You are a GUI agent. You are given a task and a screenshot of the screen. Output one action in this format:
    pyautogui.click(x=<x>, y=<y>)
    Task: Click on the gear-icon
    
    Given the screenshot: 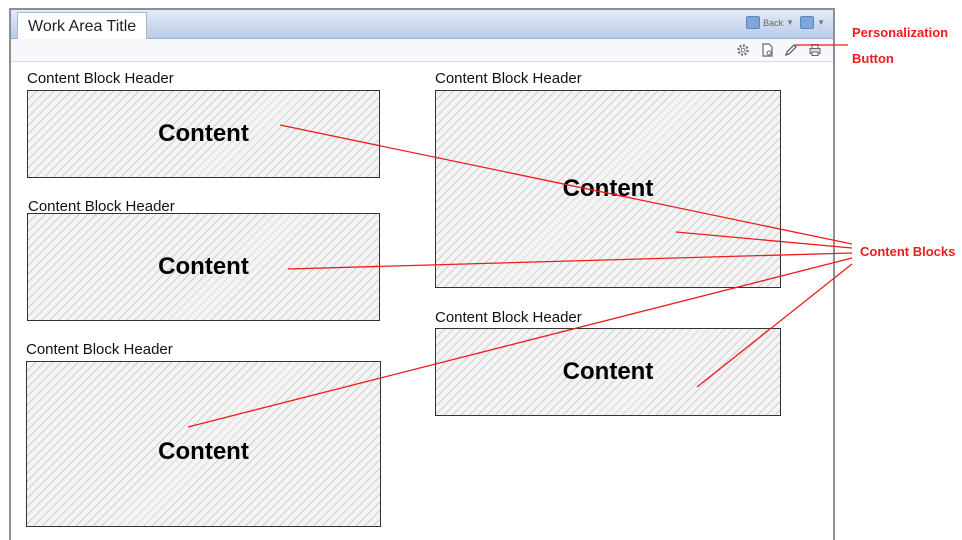 What is the action you would take?
    pyautogui.click(x=743, y=50)
    